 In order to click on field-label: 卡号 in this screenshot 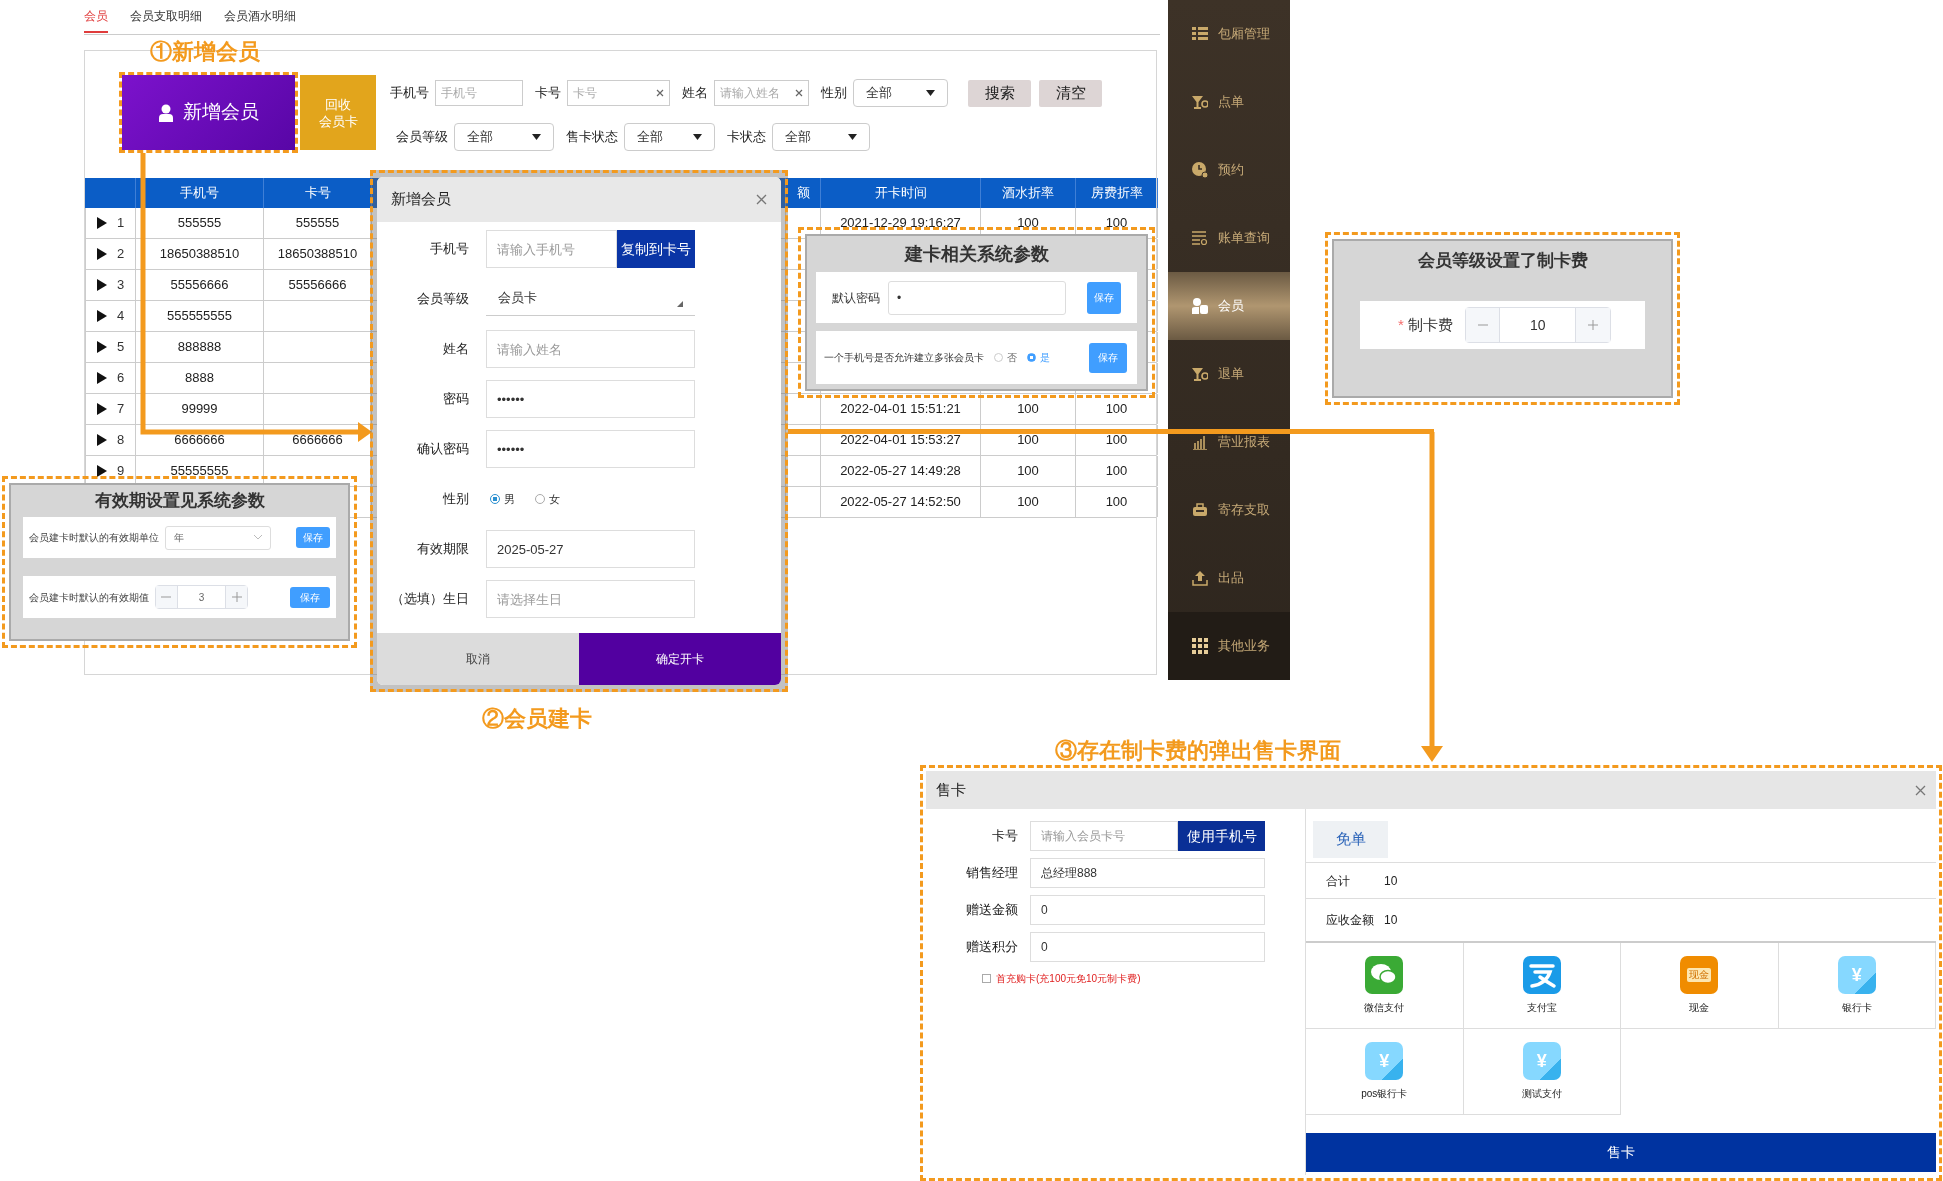, I will do `click(1004, 836)`.